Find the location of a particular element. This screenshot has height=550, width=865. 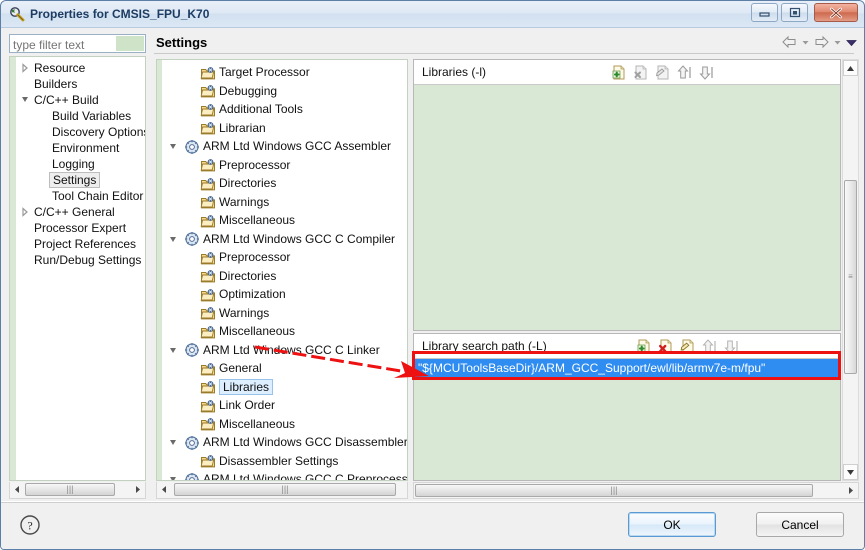

tree-item-additional-tools: Additional Tools is located at coordinates (284, 109).